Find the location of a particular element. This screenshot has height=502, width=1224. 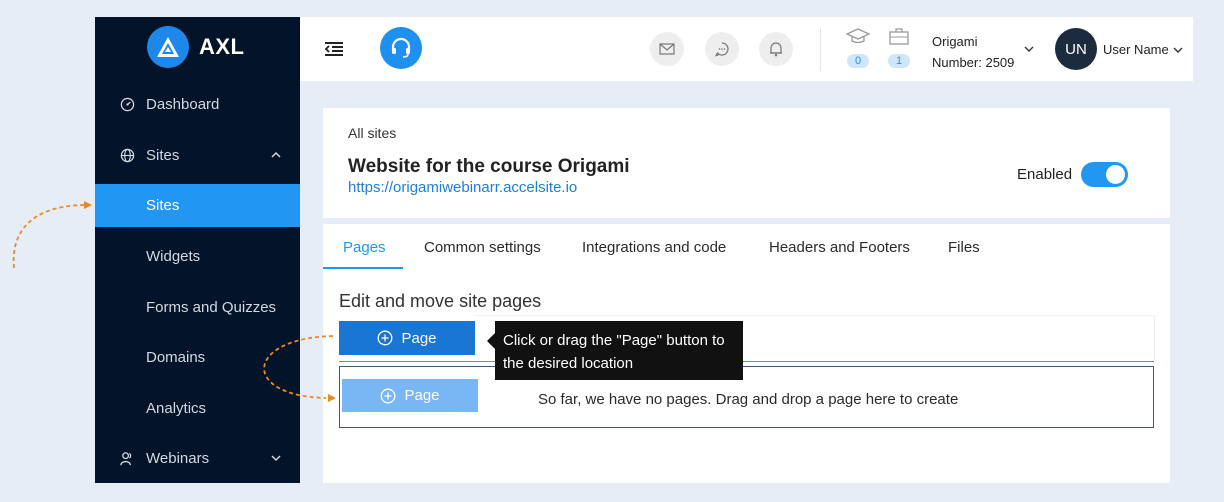

arrow-to-sites is located at coordinates (49, 236).